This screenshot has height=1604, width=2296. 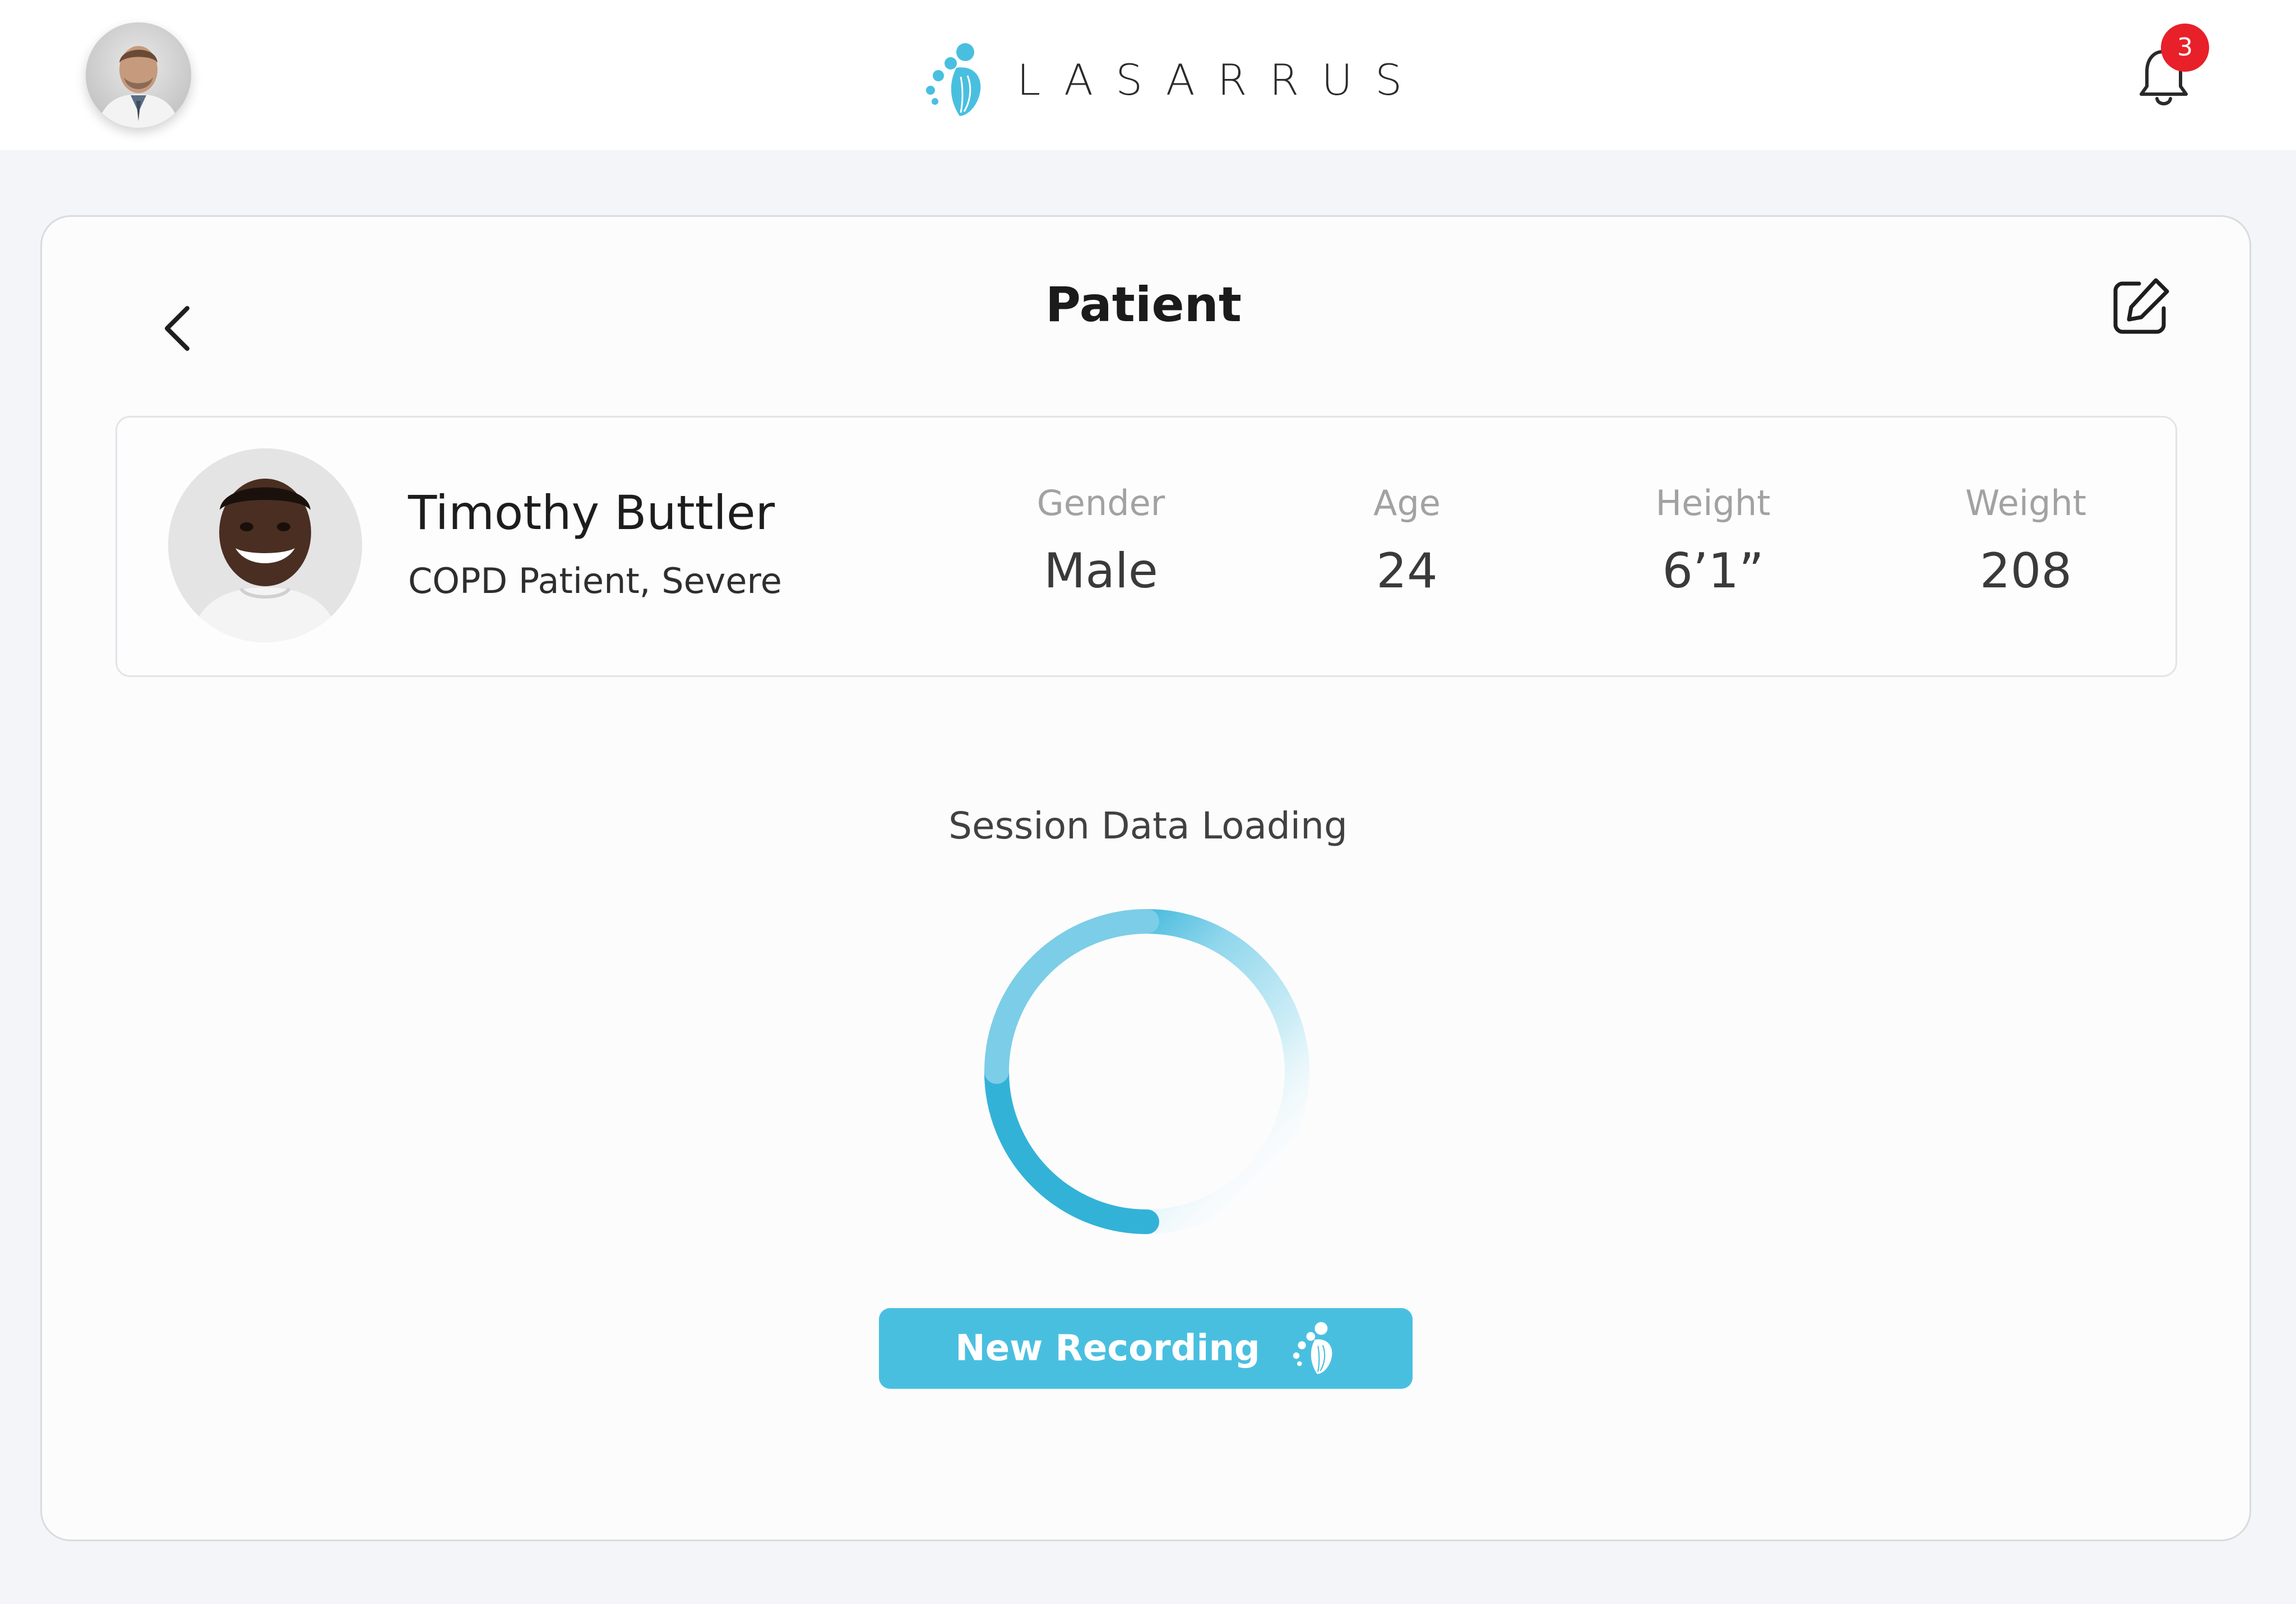 I want to click on chevron-left-icon, so click(x=177, y=329).